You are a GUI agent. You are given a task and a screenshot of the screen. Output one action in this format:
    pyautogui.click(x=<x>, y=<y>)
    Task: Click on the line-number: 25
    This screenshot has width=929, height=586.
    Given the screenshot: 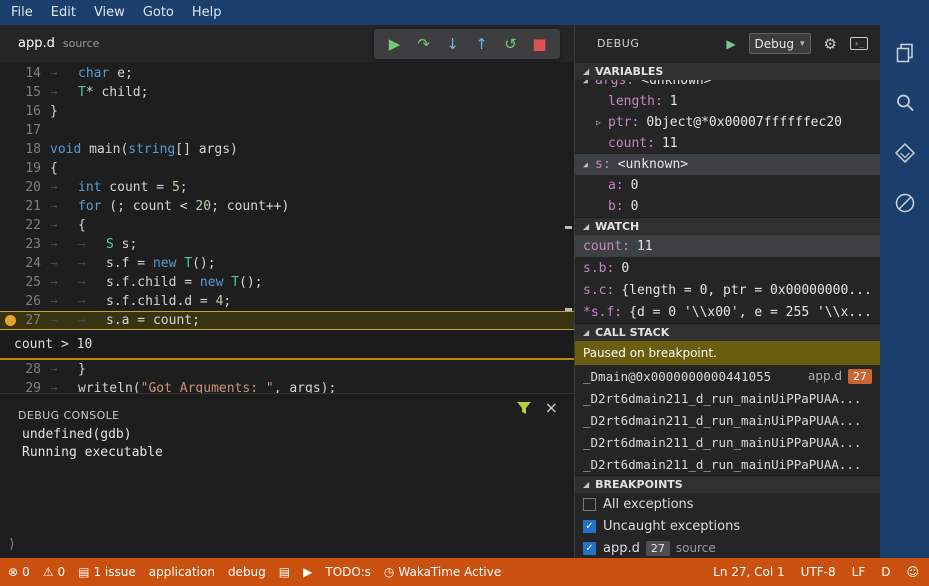 What is the action you would take?
    pyautogui.click(x=25, y=282)
    